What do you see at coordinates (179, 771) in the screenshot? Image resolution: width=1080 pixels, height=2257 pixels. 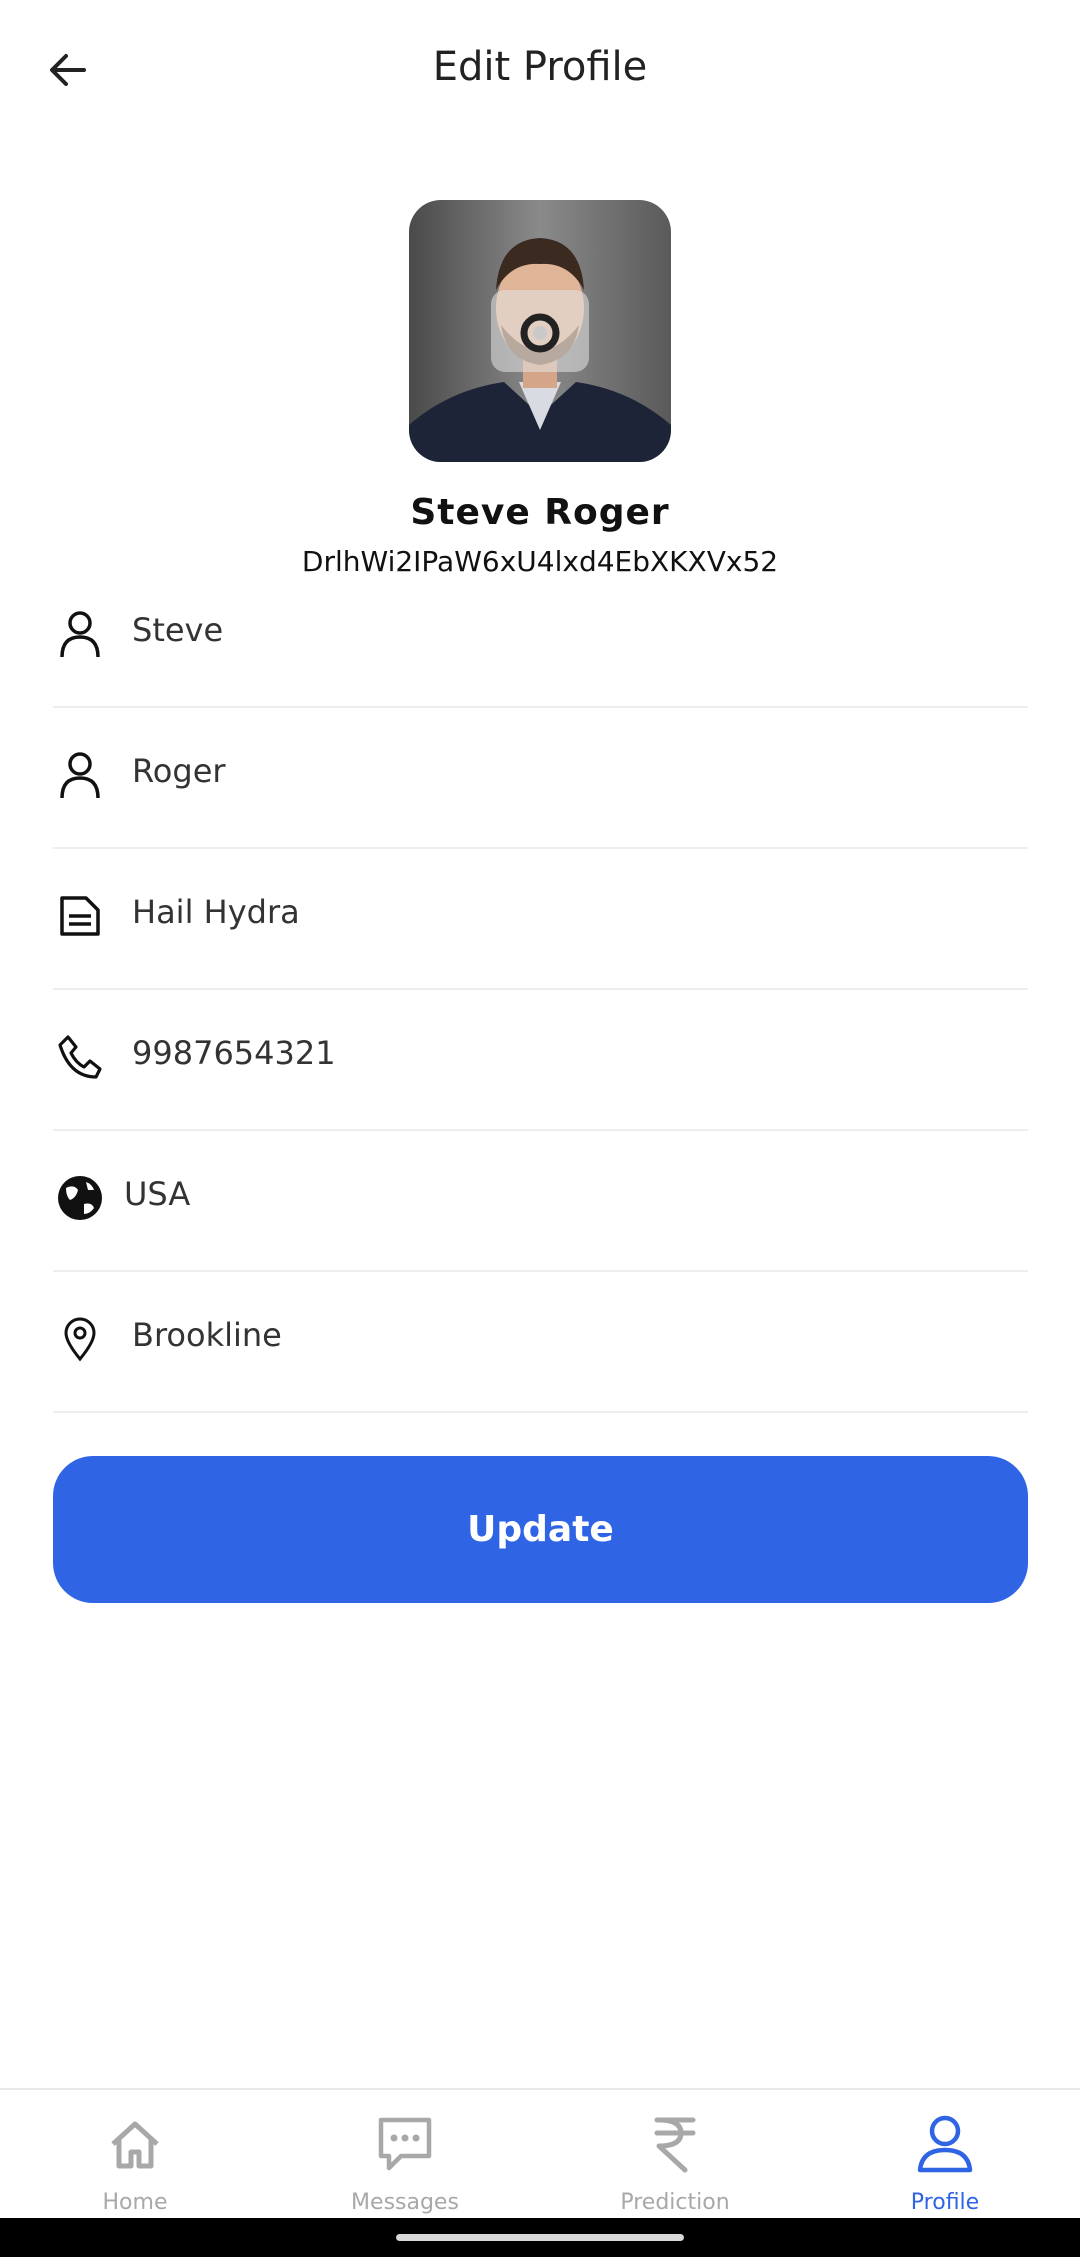 I see `last-name-value: Roger` at bounding box center [179, 771].